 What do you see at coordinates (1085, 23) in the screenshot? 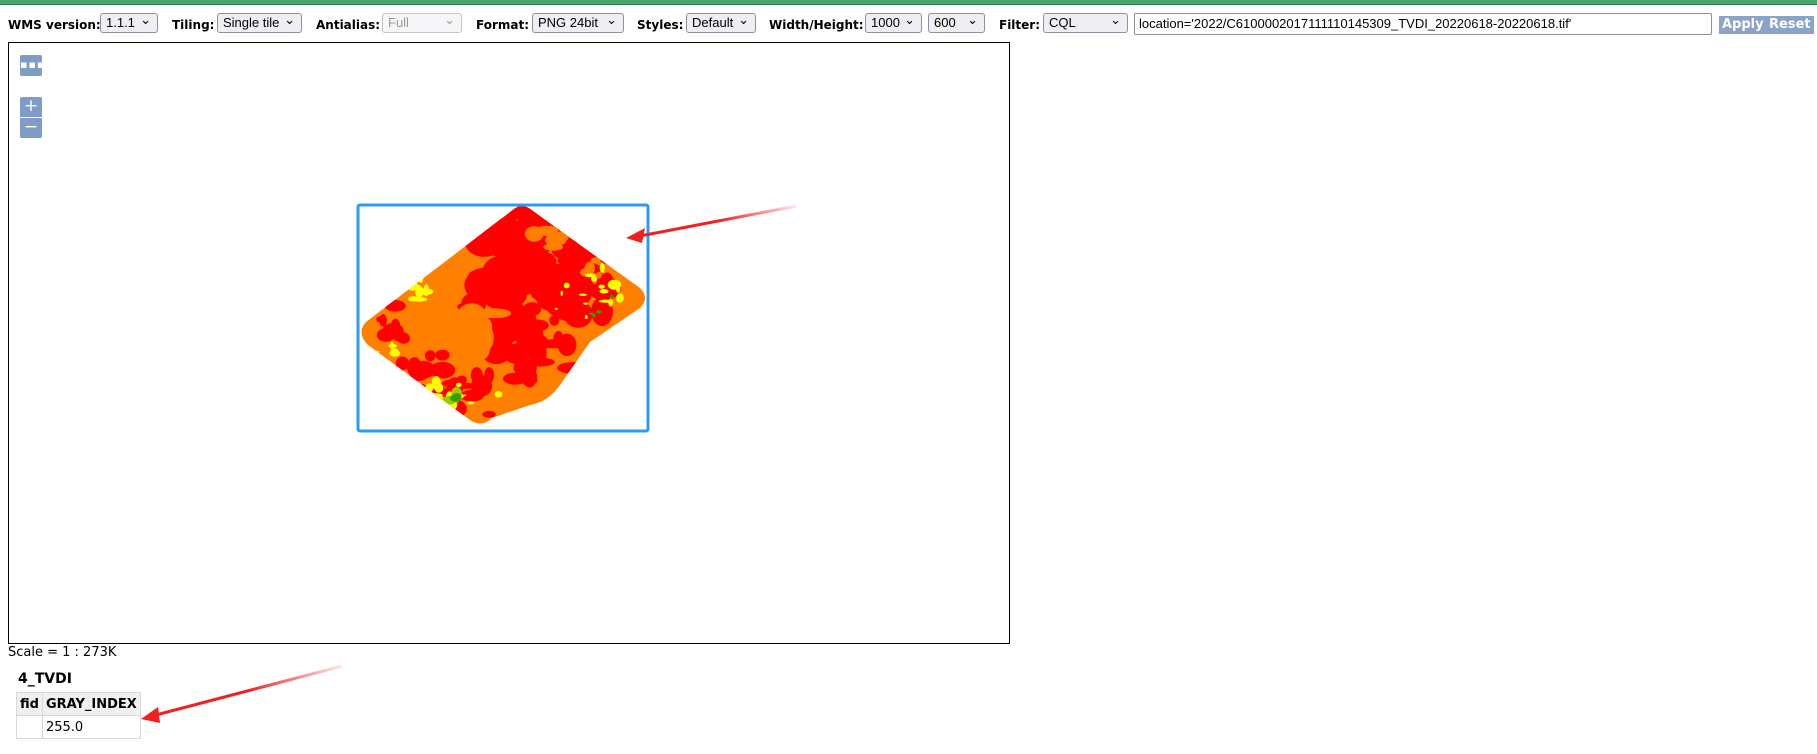
I see `filter-type-select: CQL` at bounding box center [1085, 23].